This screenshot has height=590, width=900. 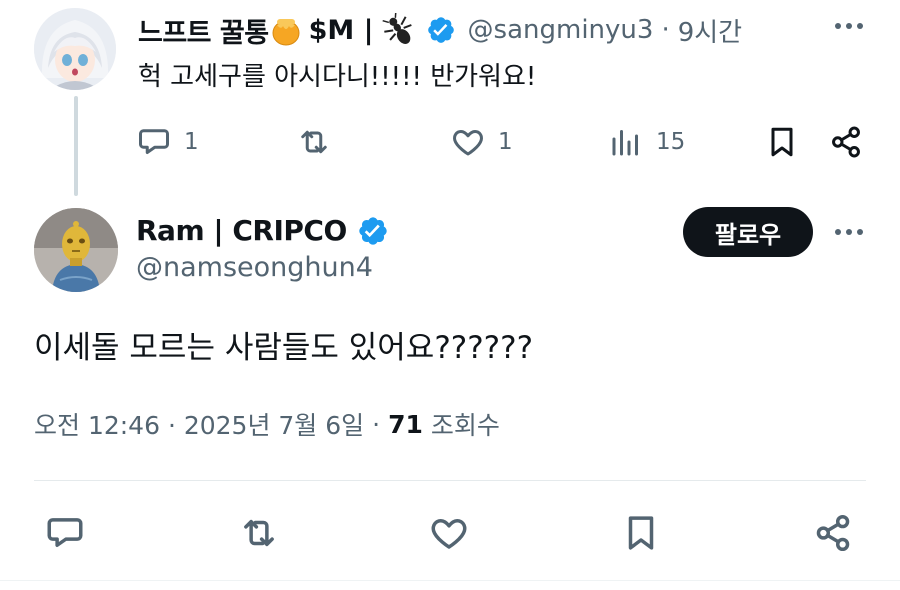 What do you see at coordinates (450, 580) in the screenshot?
I see `bottom-divider` at bounding box center [450, 580].